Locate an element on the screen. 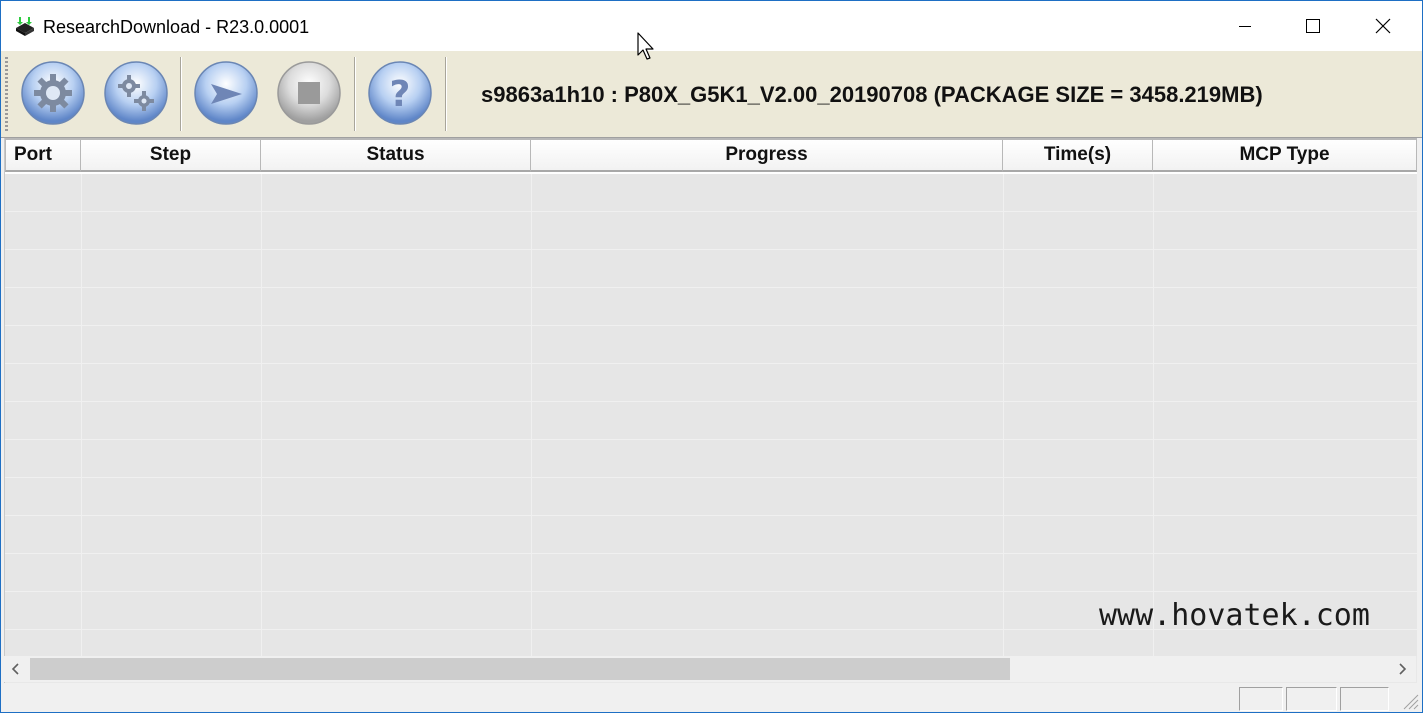 This screenshot has height=713, width=1423. column-header-step: Step is located at coordinates (170, 155).